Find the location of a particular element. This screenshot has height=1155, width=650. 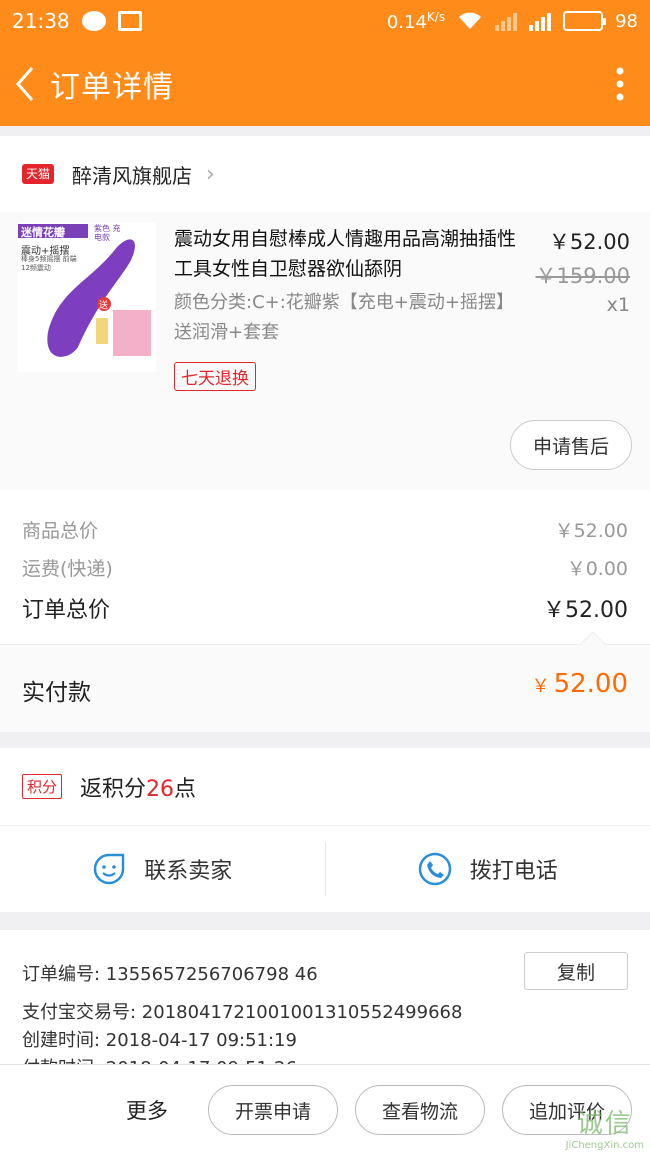

alipay-trade-number: 支付宝交易号: 2018041721001001310552499668 is located at coordinates (242, 1012).